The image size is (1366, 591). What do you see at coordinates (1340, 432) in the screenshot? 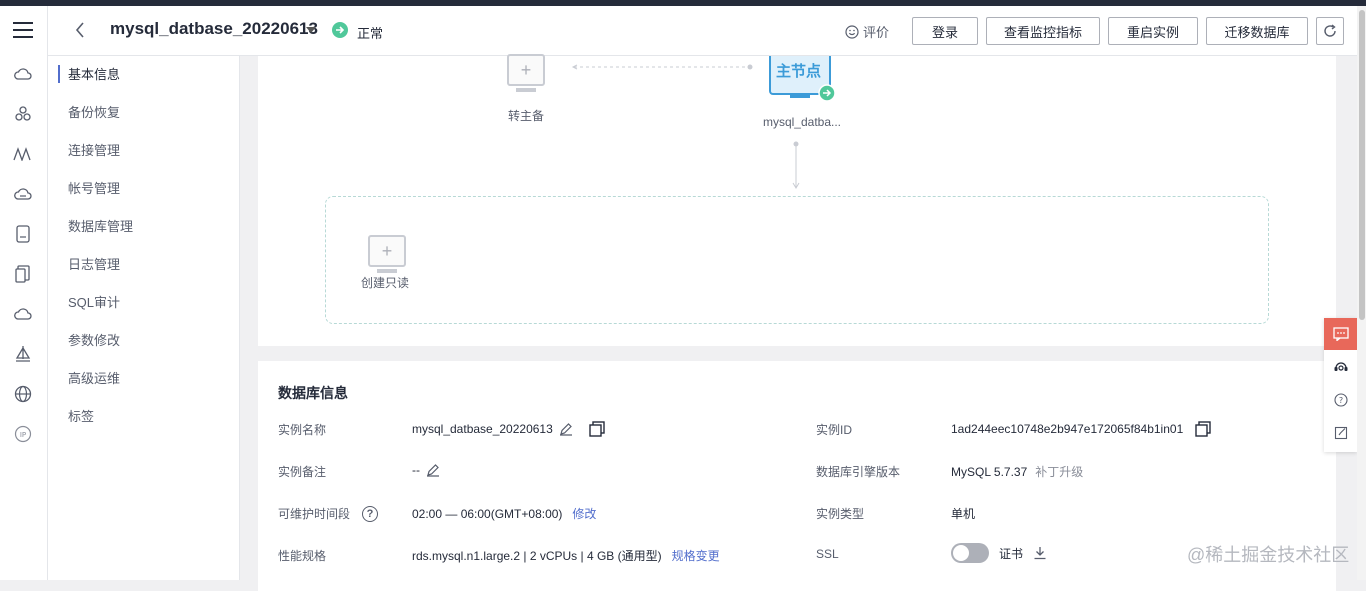
I see `feedback-icon` at bounding box center [1340, 432].